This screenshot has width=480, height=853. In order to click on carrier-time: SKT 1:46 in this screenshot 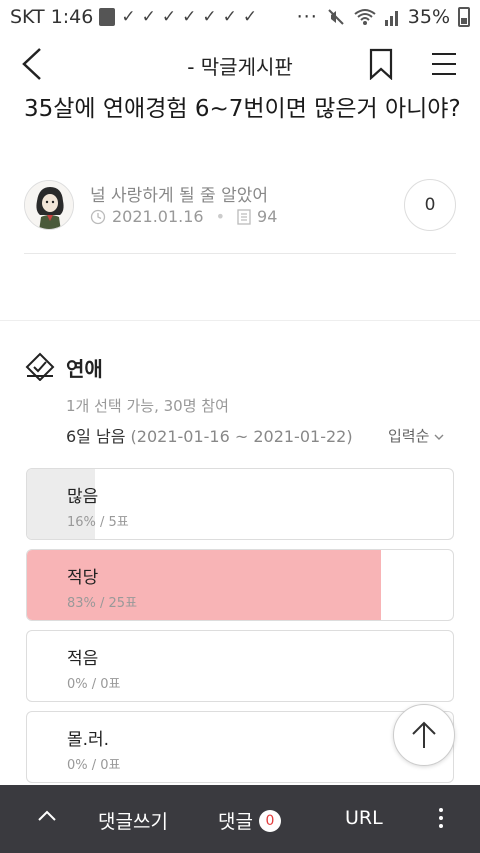, I will do `click(52, 17)`.